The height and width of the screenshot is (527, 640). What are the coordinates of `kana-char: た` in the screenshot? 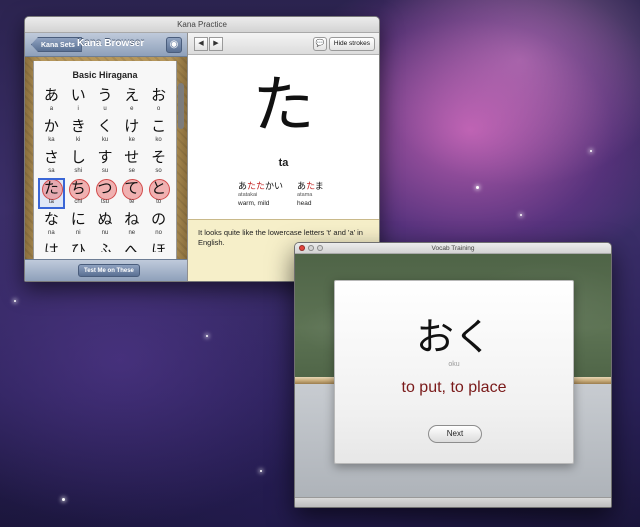 It's located at (51, 188).